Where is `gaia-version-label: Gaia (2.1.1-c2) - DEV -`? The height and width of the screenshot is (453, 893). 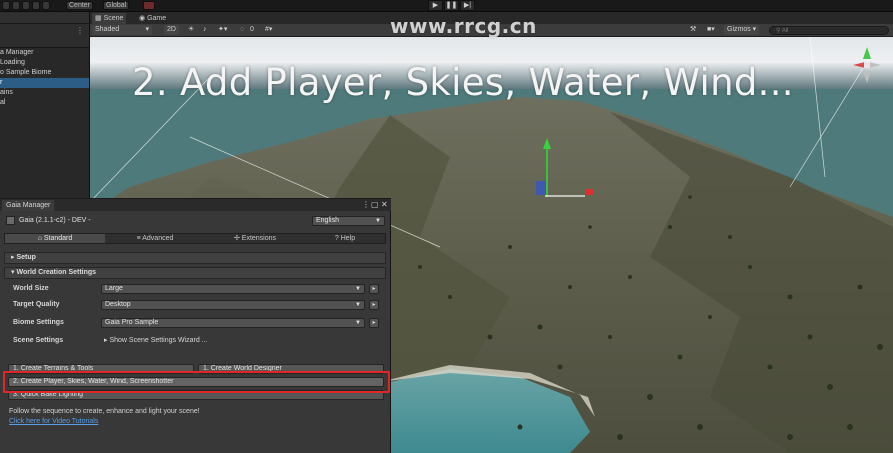 gaia-version-label: Gaia (2.1.1-c2) - DEV - is located at coordinates (55, 220).